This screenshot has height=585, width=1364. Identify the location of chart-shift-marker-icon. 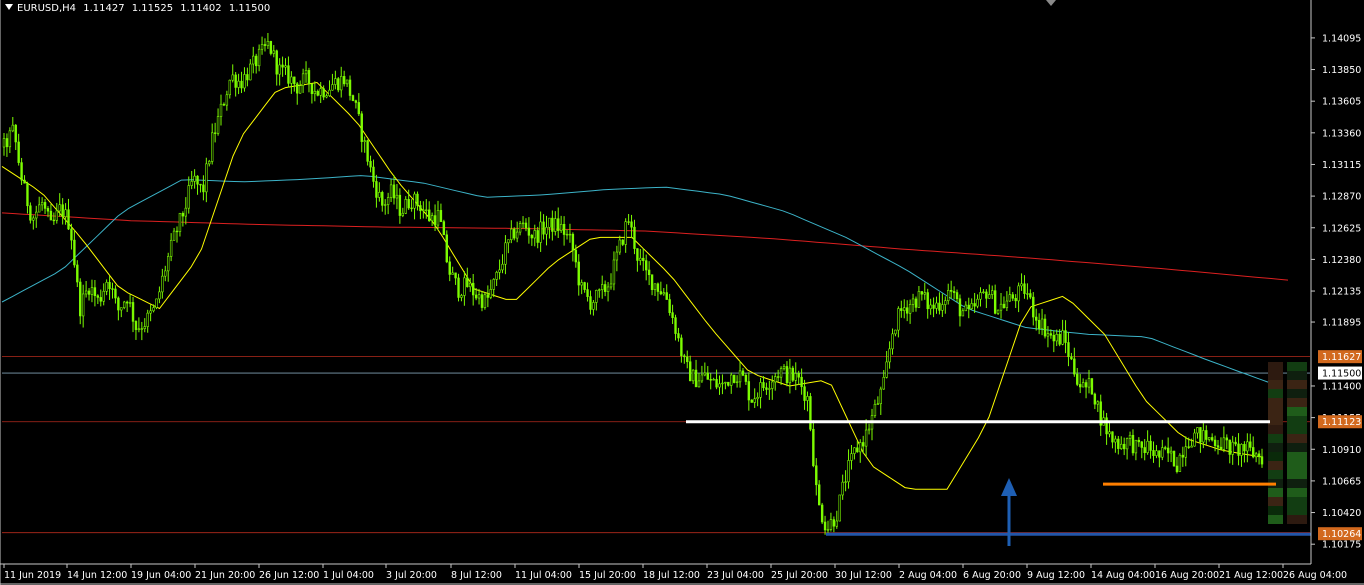
(1051, 3).